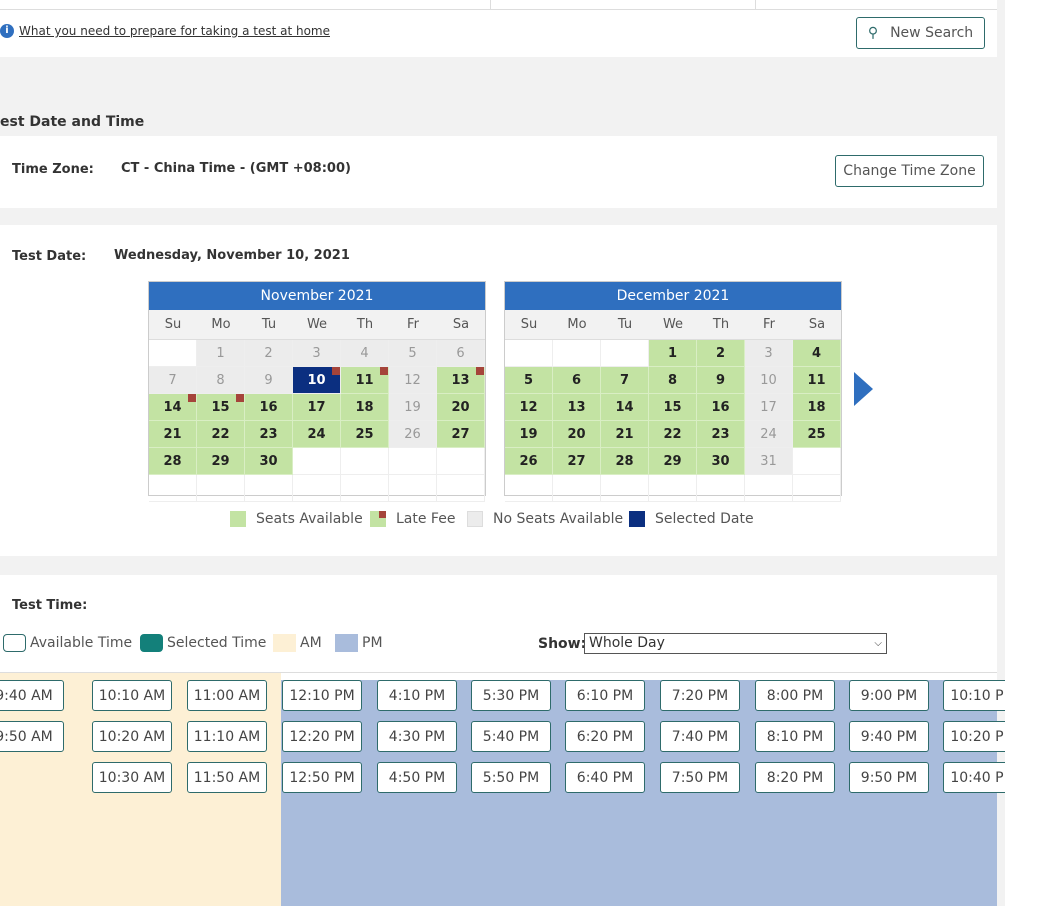  What do you see at coordinates (769, 461) in the screenshot?
I see `day-31: 31` at bounding box center [769, 461].